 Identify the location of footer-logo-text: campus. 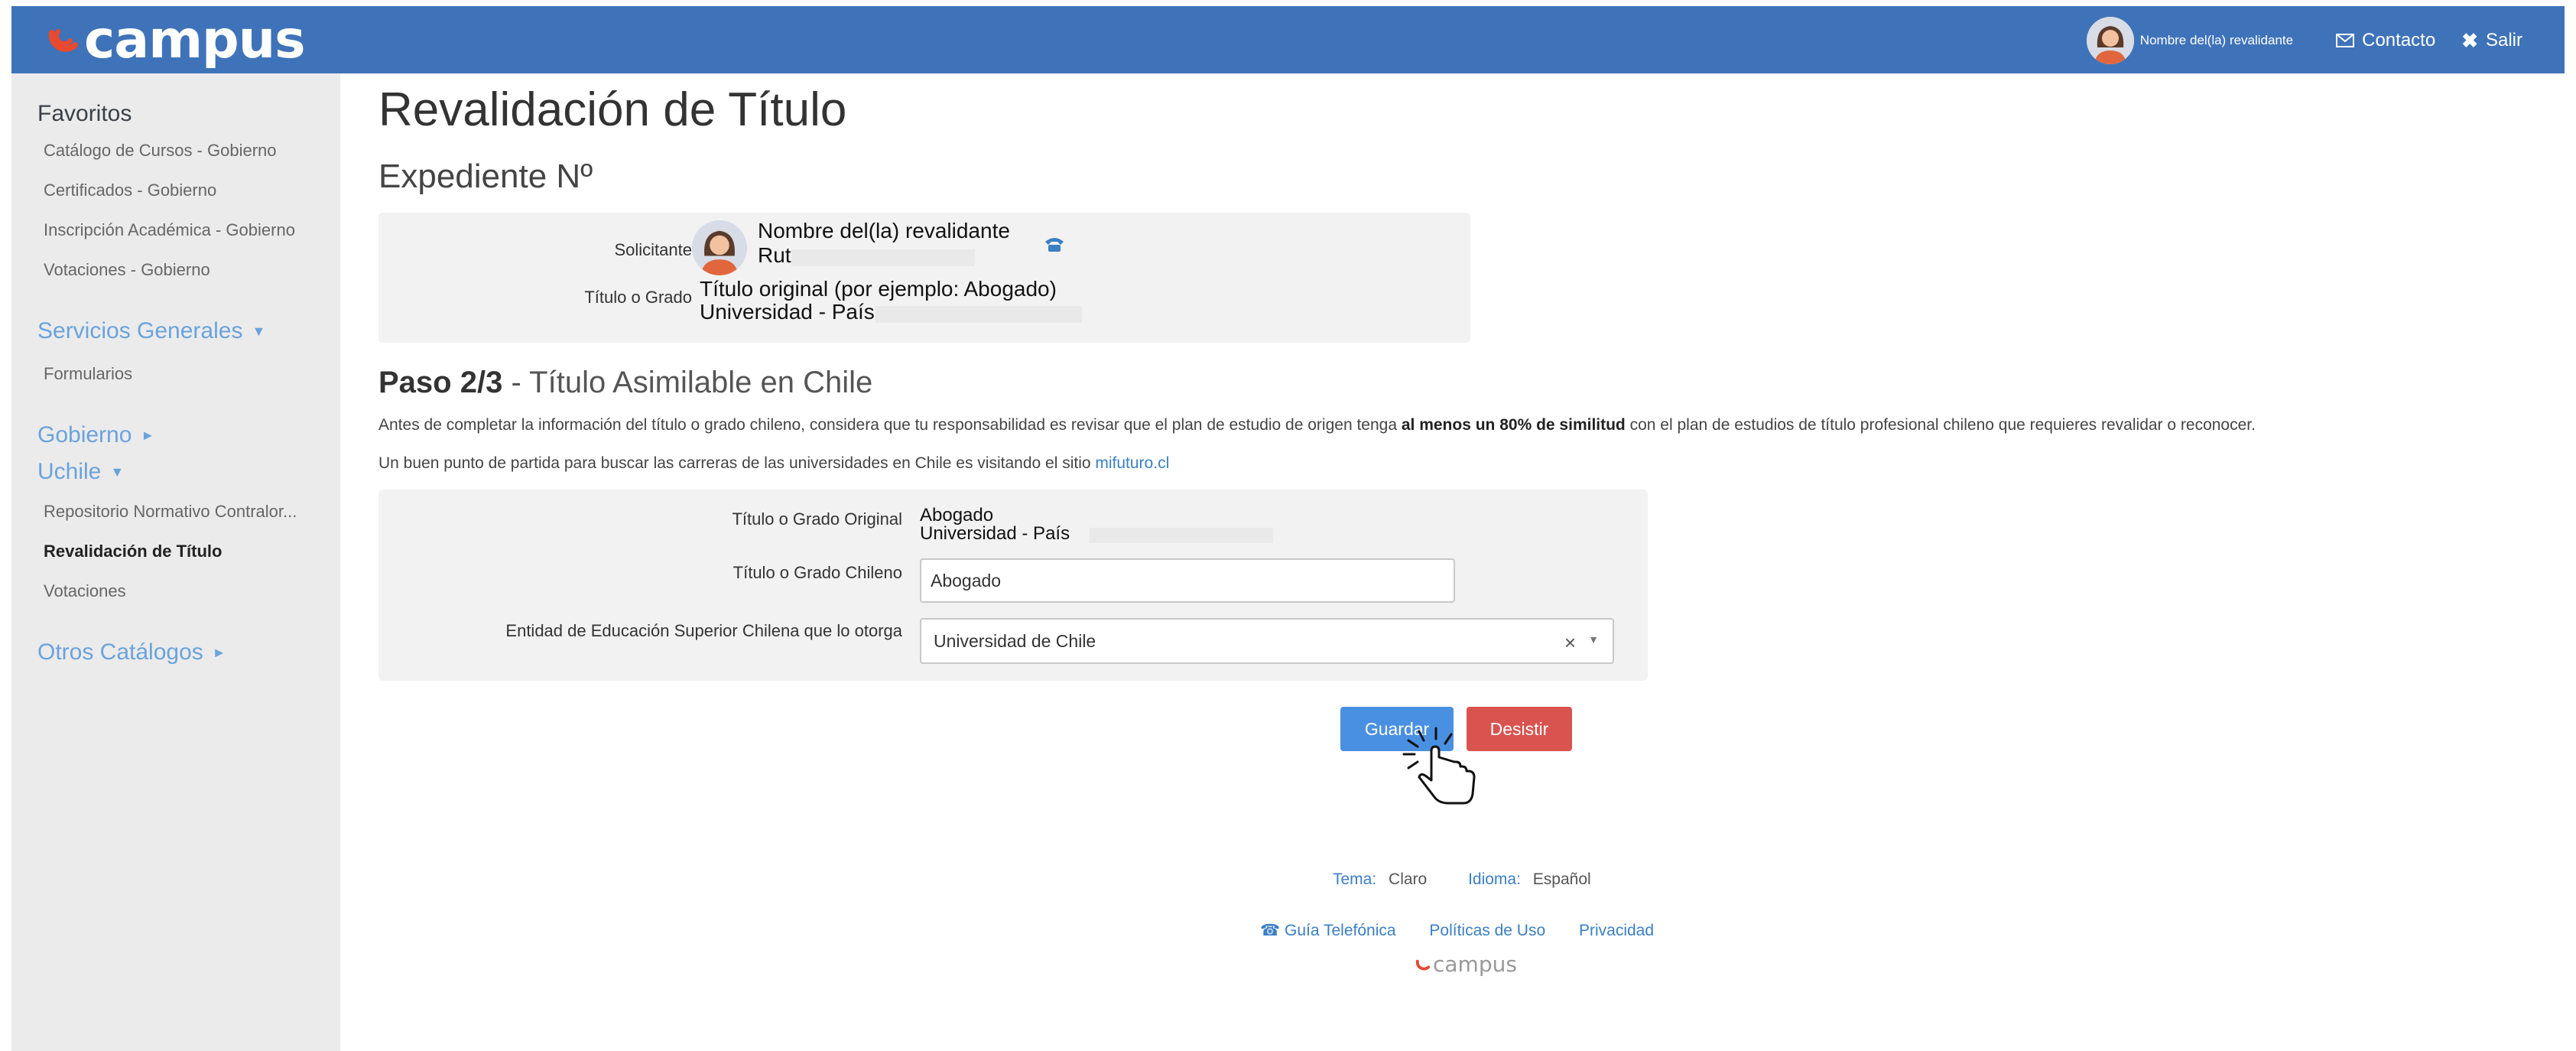
(1475, 964).